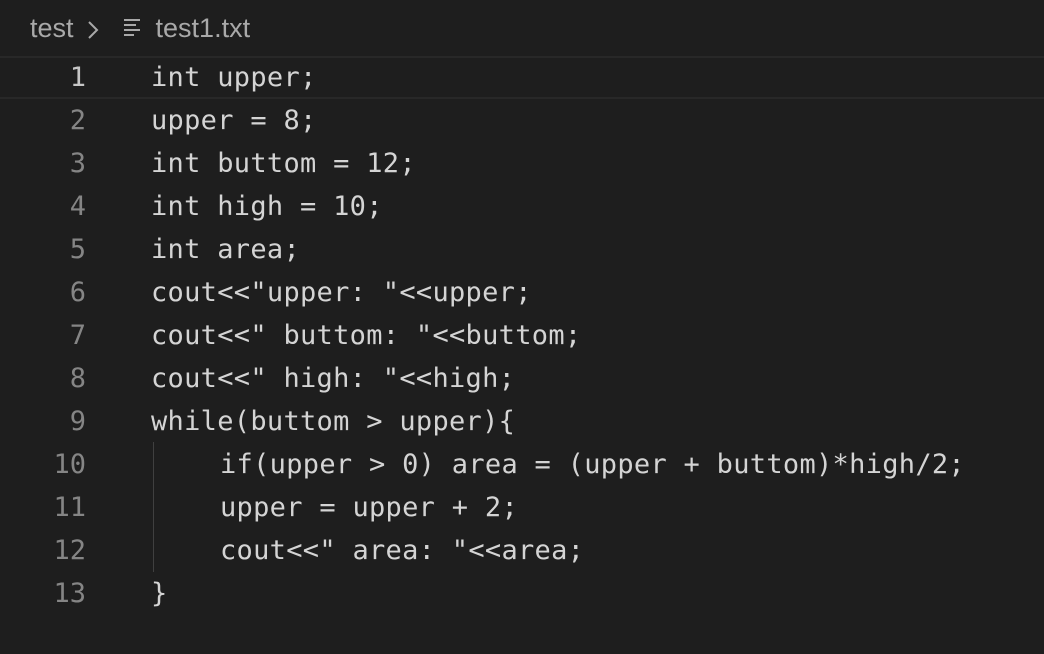 The width and height of the screenshot is (1044, 654). I want to click on breadcrumb: test test1.txt, so click(522, 28).